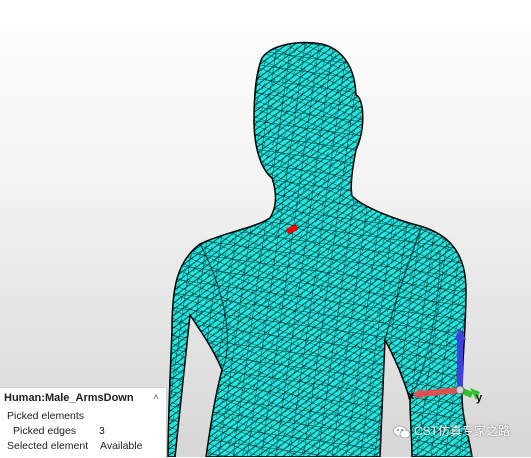 The width and height of the screenshot is (531, 458). What do you see at coordinates (48, 446) in the screenshot?
I see `selected-element-label: Selected element` at bounding box center [48, 446].